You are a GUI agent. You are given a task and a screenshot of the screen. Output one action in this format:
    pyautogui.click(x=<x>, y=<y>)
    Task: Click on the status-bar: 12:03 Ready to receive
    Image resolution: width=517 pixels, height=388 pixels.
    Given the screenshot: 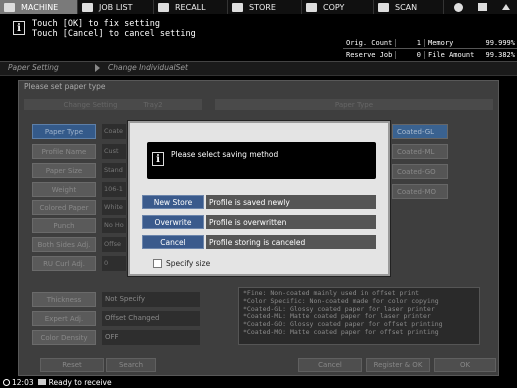 What is the action you would take?
    pyautogui.click(x=258, y=382)
    